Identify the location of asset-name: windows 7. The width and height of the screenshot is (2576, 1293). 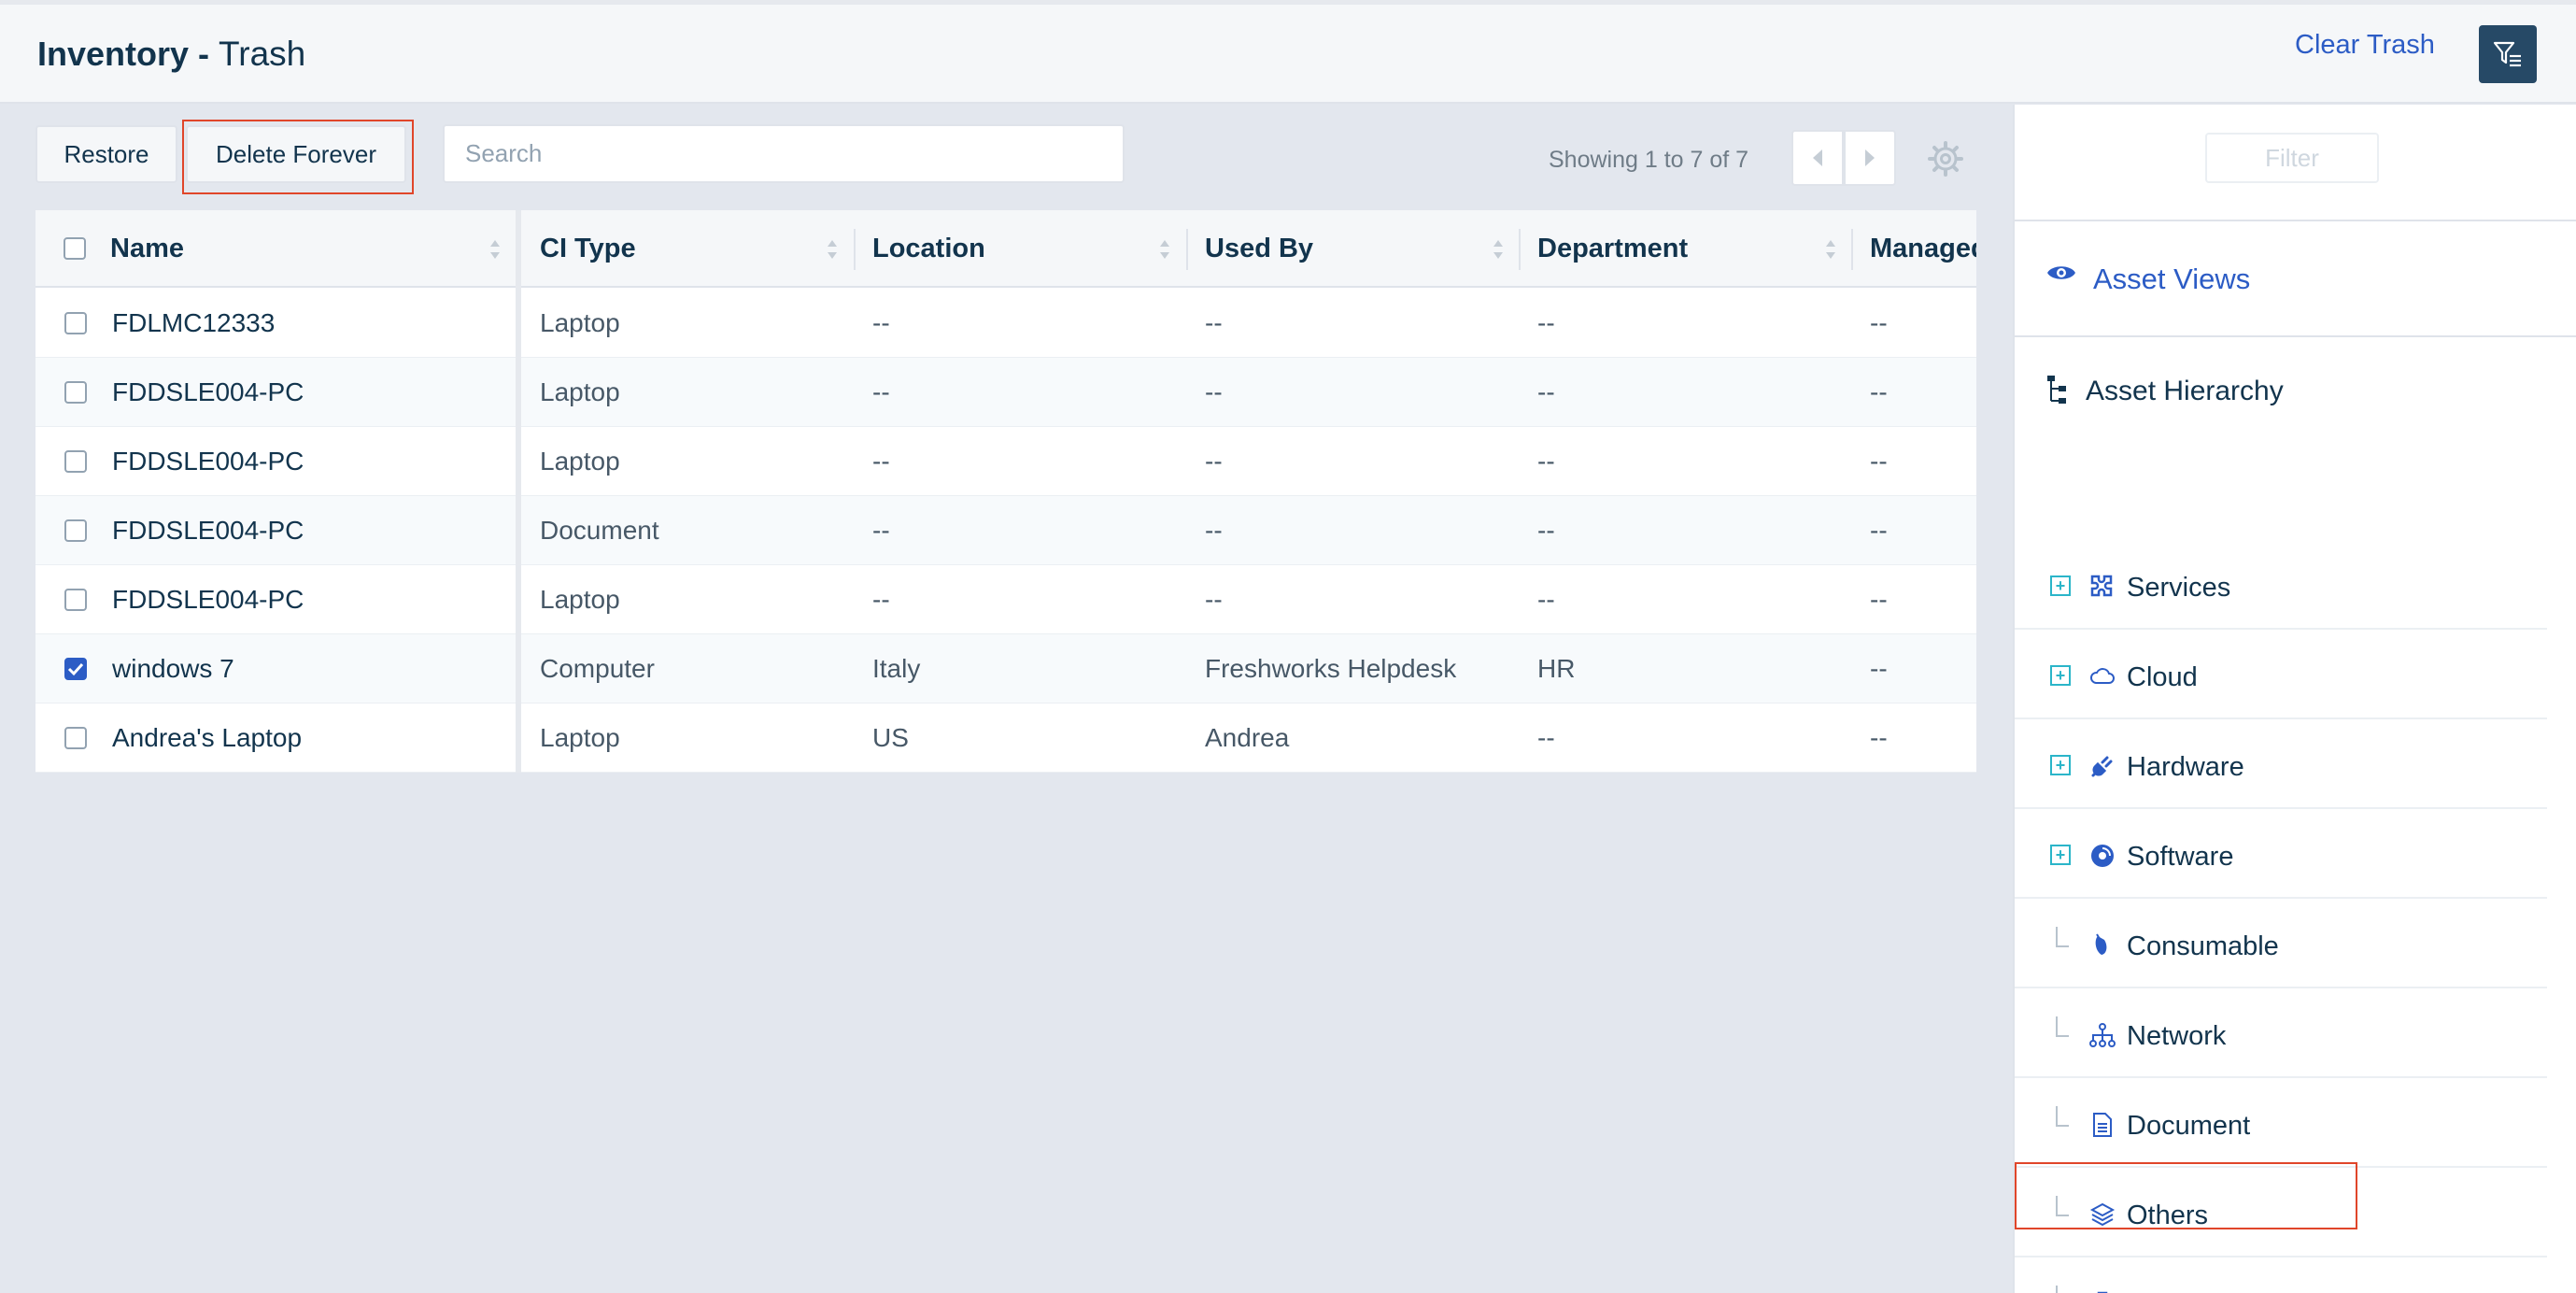
(173, 668).